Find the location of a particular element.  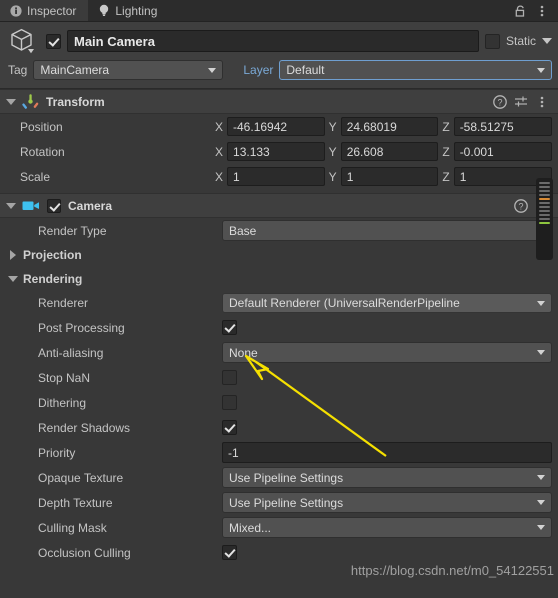

dithering-checkbox is located at coordinates (229, 402).